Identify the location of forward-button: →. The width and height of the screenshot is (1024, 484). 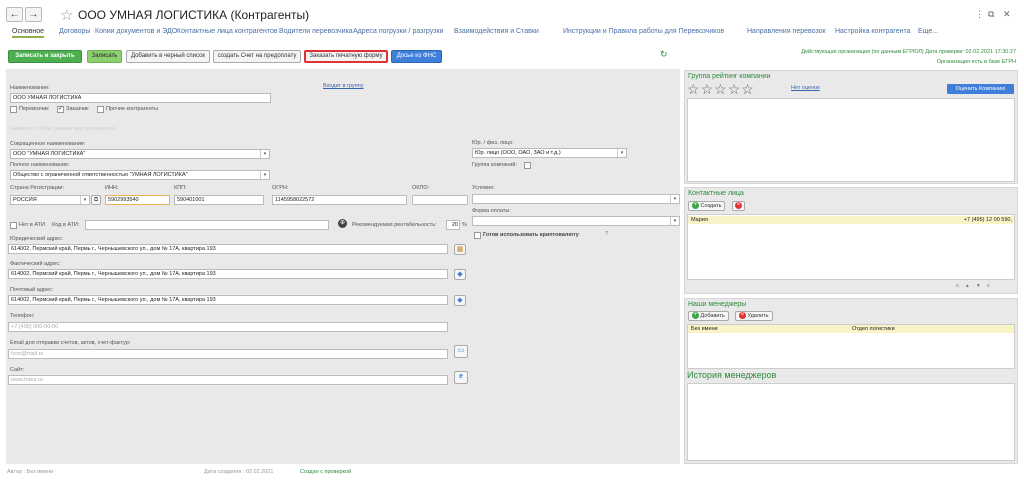
(33, 14).